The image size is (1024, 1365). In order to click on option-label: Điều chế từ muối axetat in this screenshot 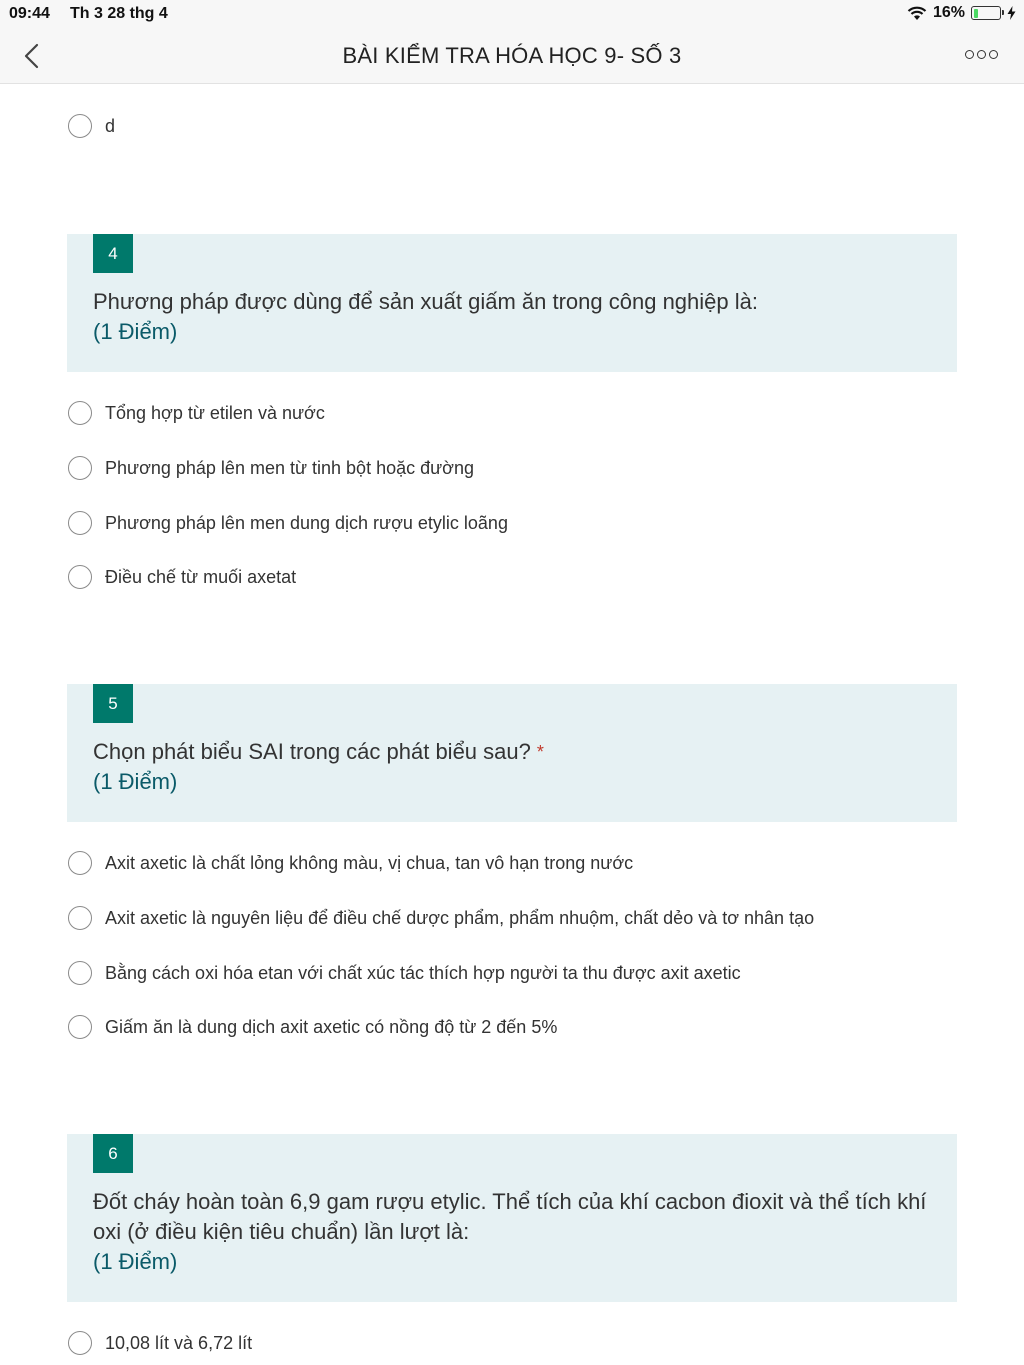, I will do `click(201, 576)`.